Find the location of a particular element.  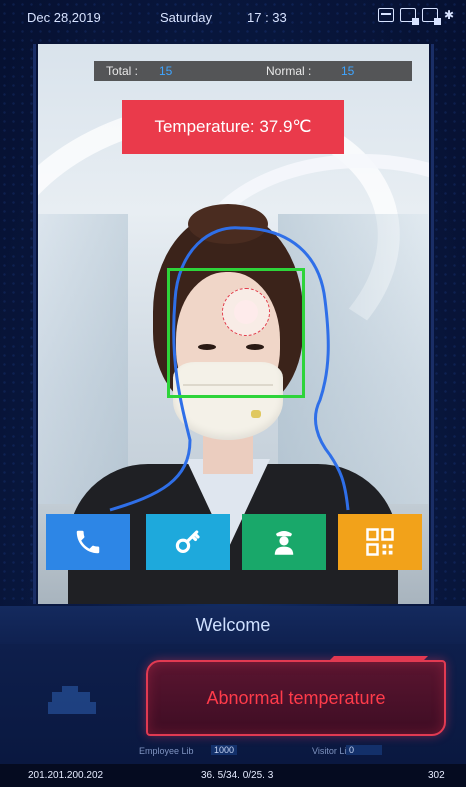

normal-label: Normal : is located at coordinates (289, 71).